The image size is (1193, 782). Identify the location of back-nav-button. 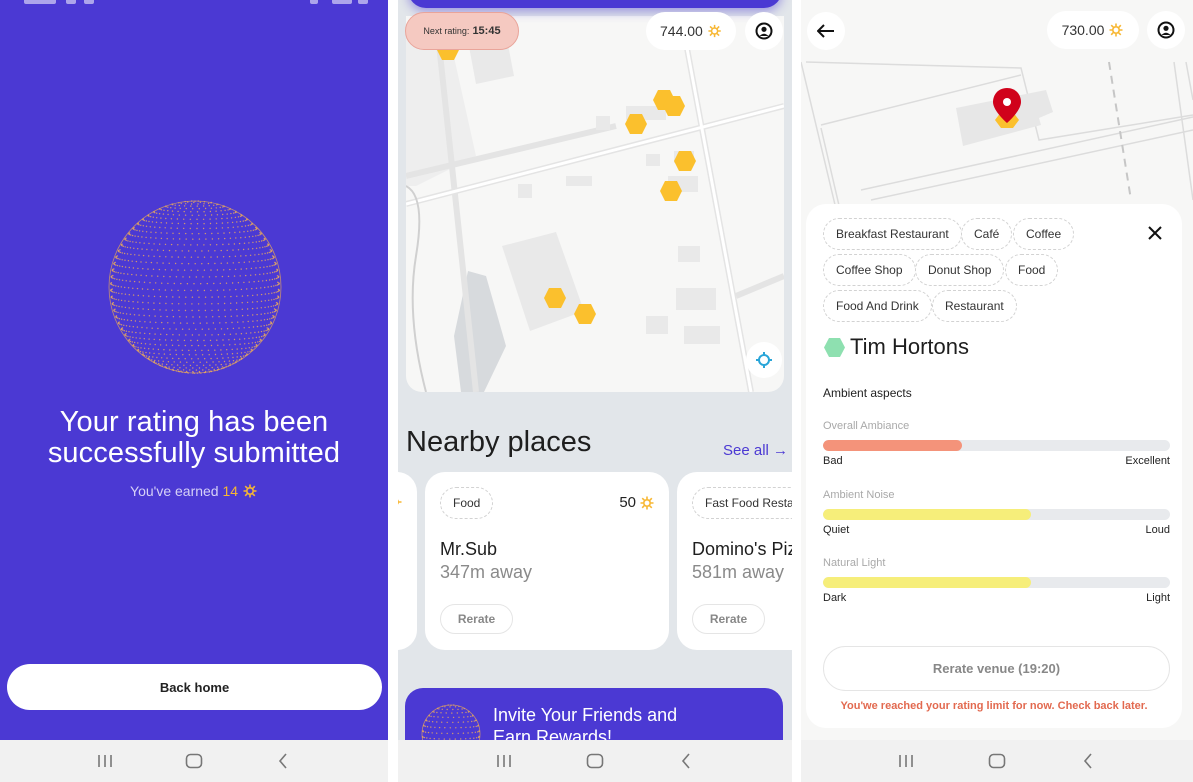
(826, 31).